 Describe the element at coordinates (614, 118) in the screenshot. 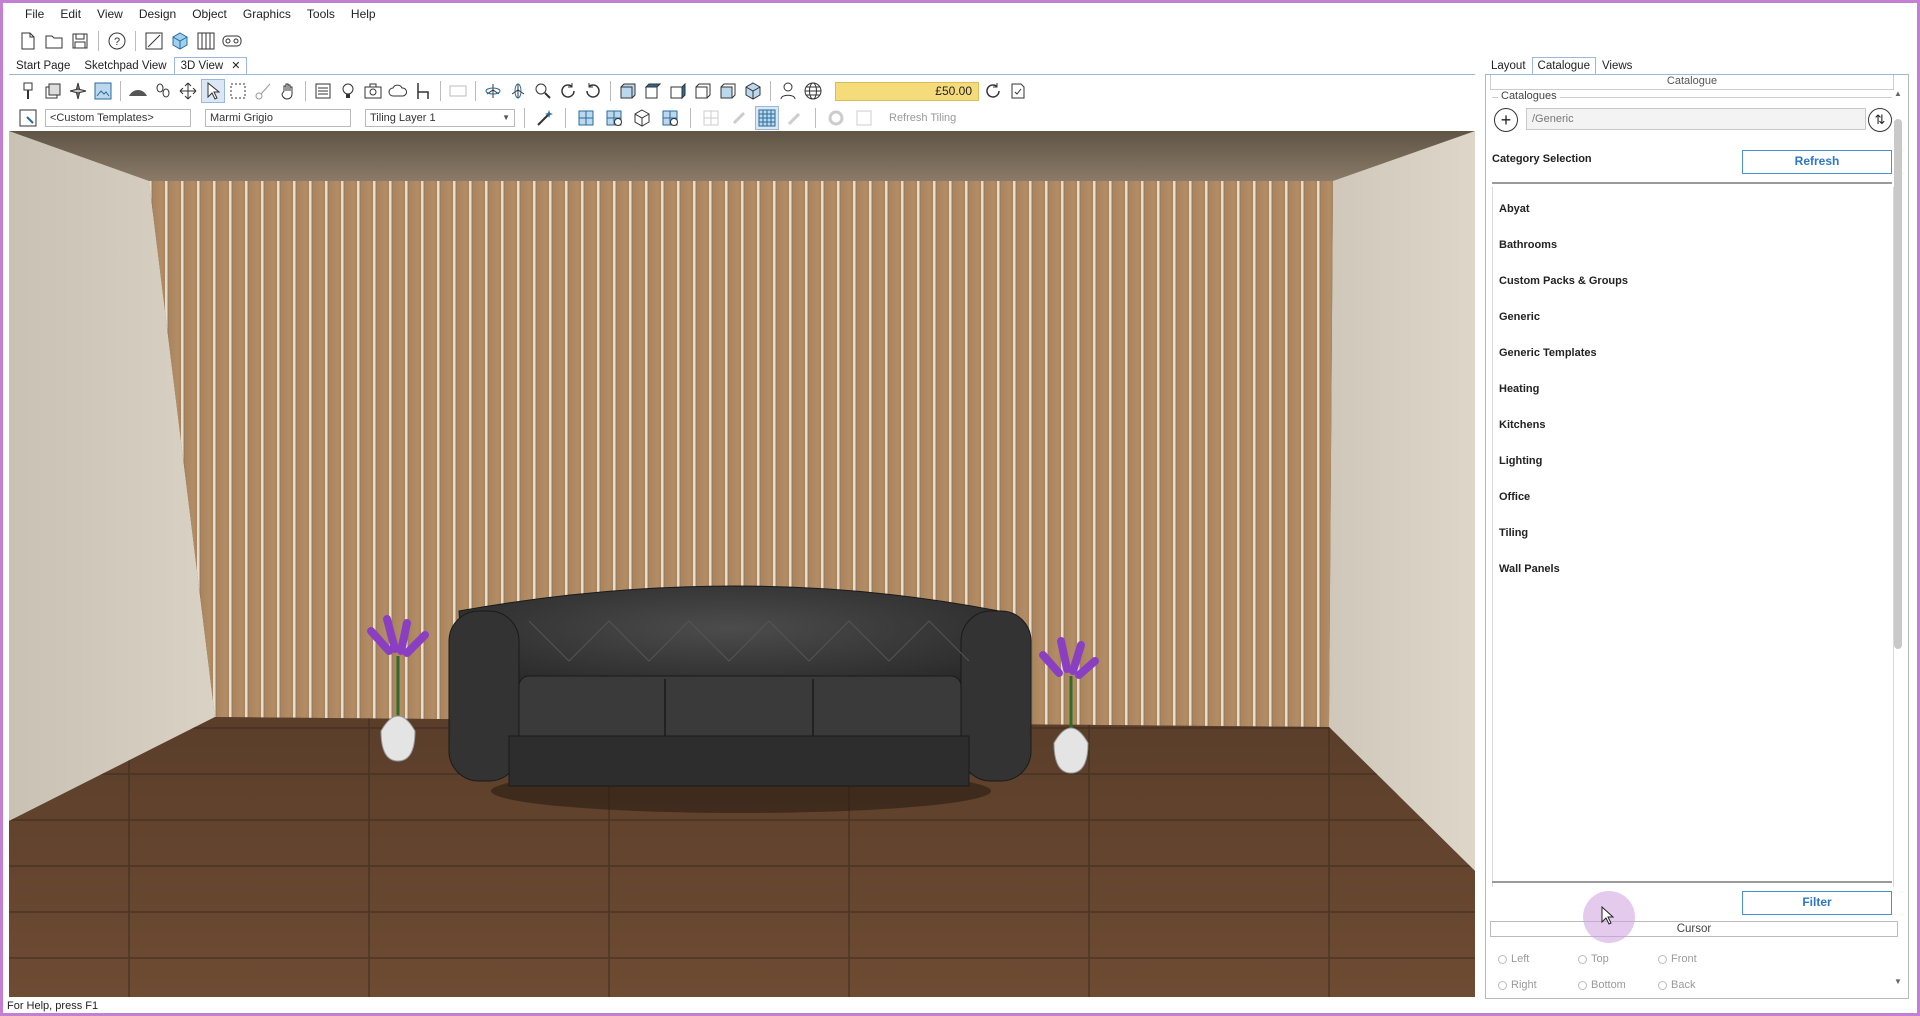

I see `tile-grid-add-icon` at that location.